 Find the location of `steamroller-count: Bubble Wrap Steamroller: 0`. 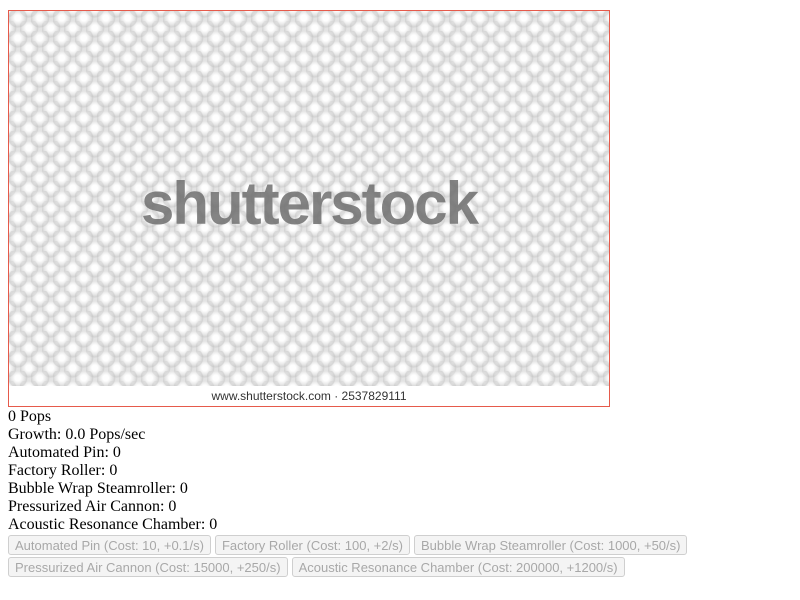

steamroller-count: Bubble Wrap Steamroller: 0 is located at coordinates (98, 488).